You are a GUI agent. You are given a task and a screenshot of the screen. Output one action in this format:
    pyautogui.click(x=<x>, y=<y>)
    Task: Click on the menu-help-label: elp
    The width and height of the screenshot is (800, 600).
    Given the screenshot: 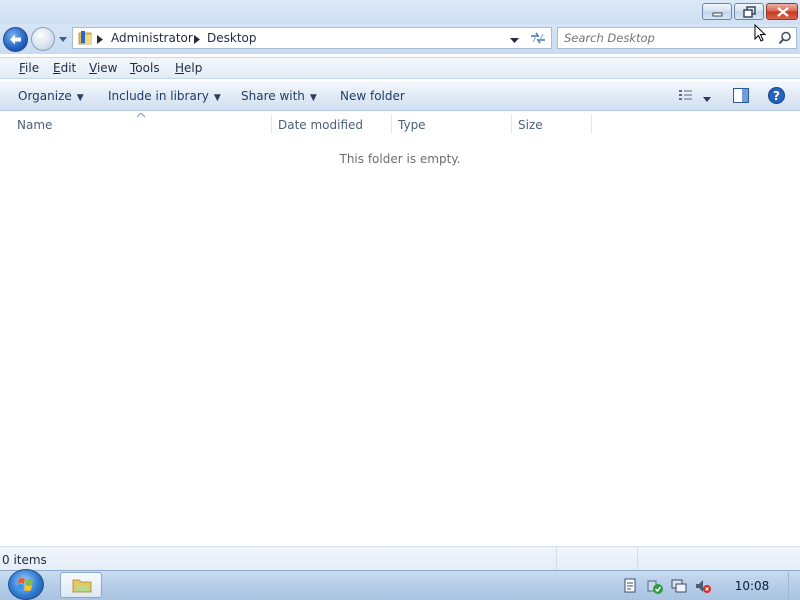 What is the action you would take?
    pyautogui.click(x=193, y=68)
    